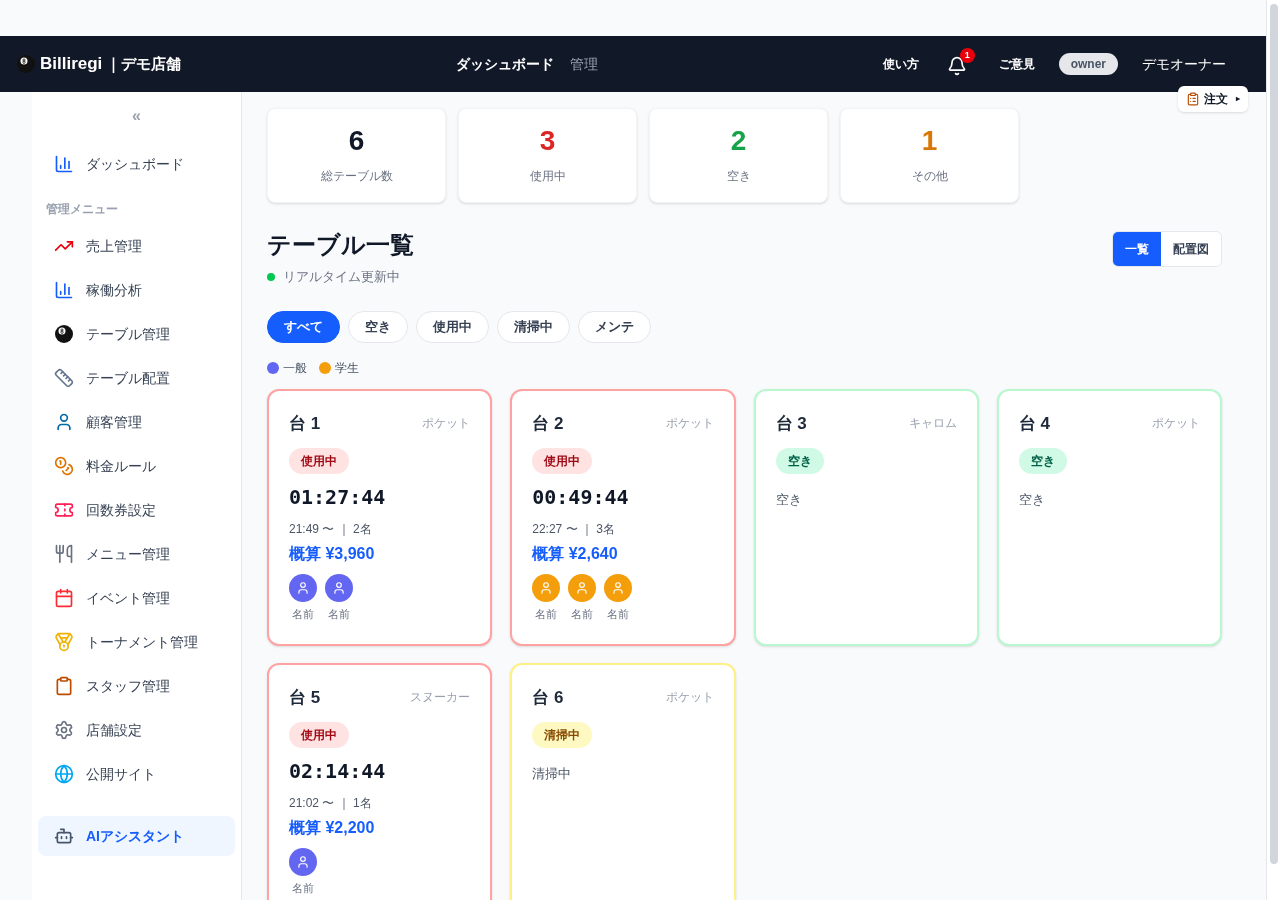 Image resolution: width=1280 pixels, height=900 pixels. Describe the element at coordinates (136, 378) in the screenshot. I see `sidebar-item: テーブル配置` at that location.